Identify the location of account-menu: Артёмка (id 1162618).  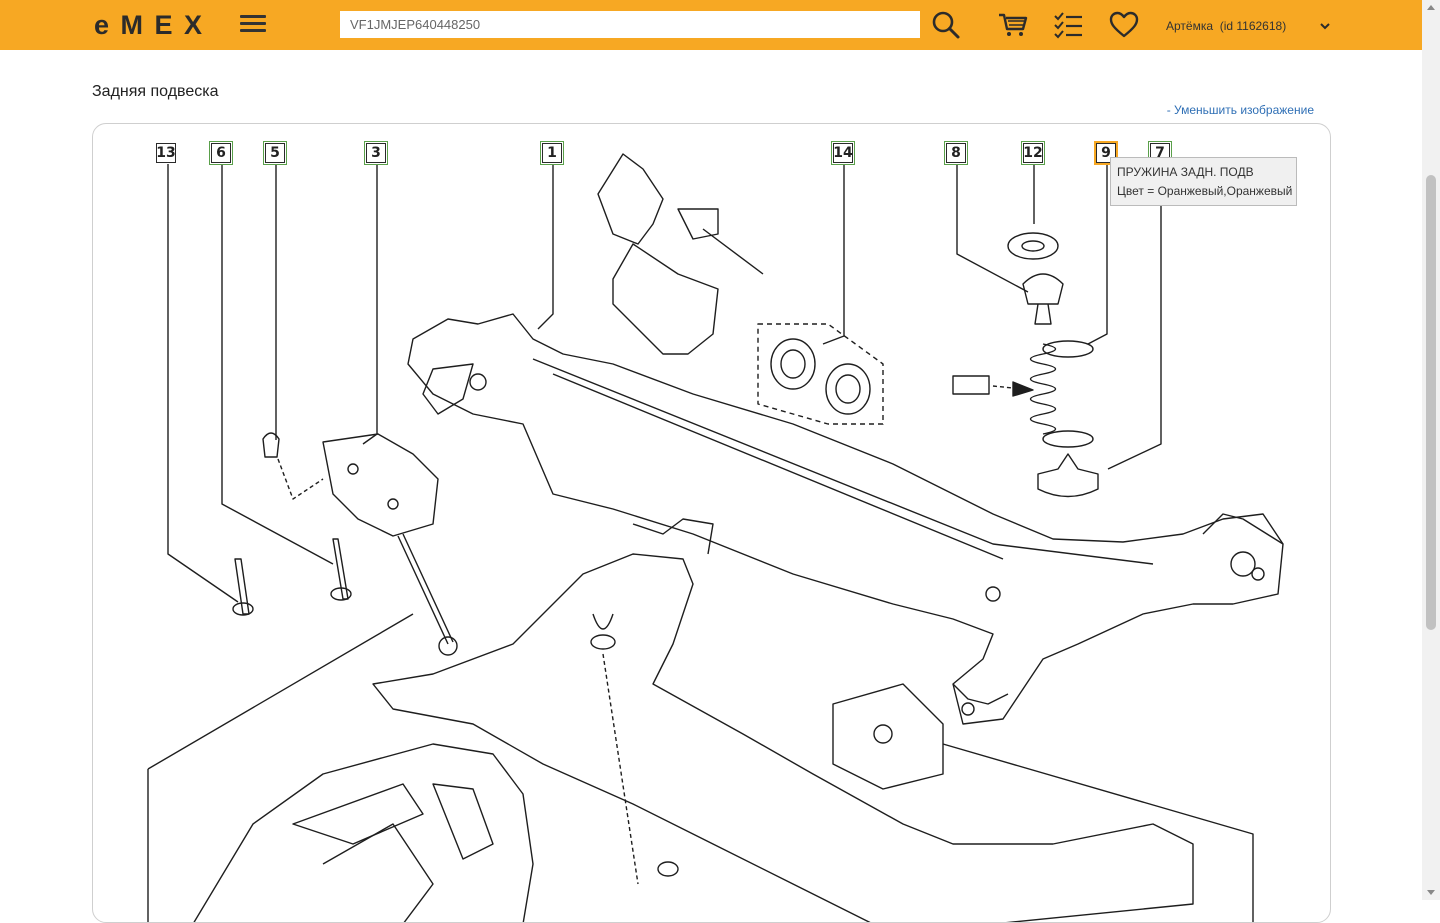
(1226, 26).